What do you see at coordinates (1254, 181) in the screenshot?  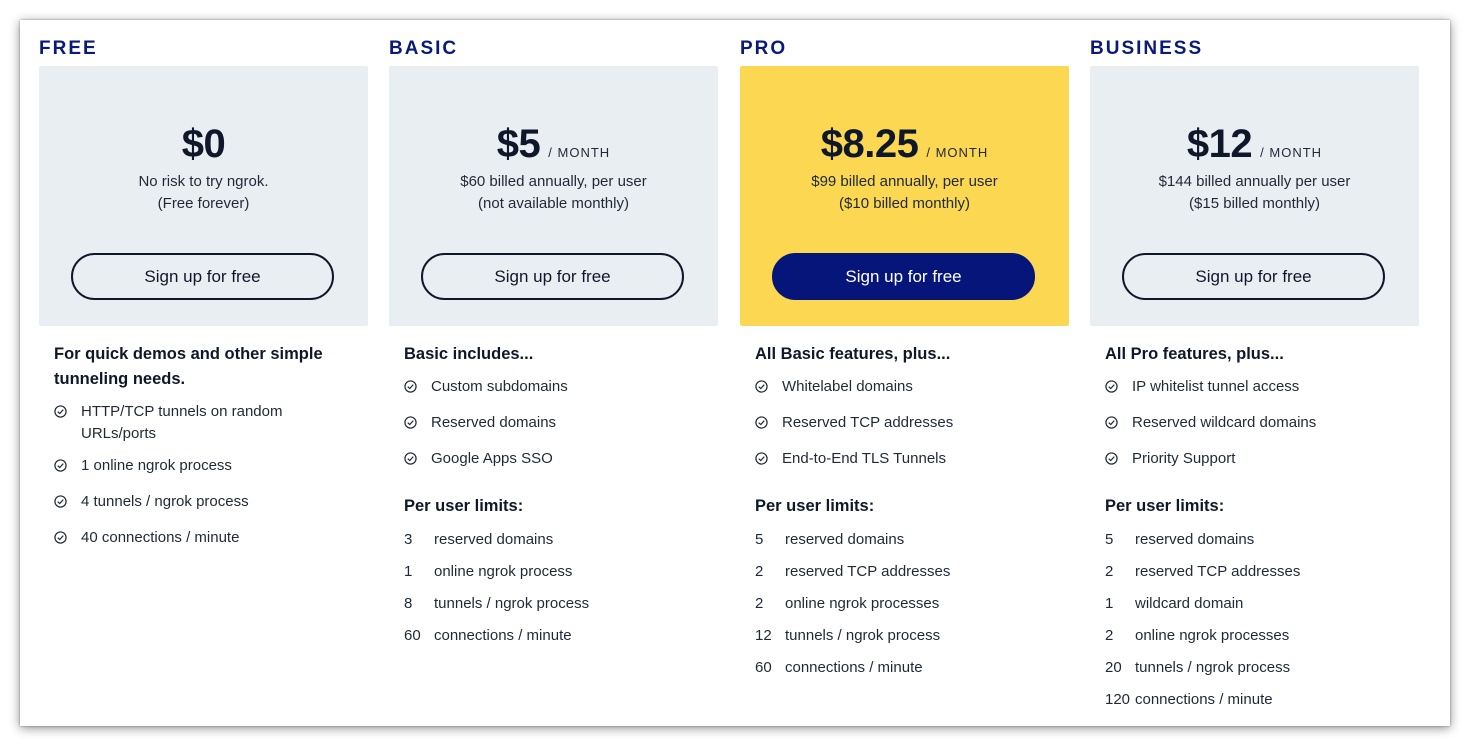 I see `price-note: $144 billed annually per user` at bounding box center [1254, 181].